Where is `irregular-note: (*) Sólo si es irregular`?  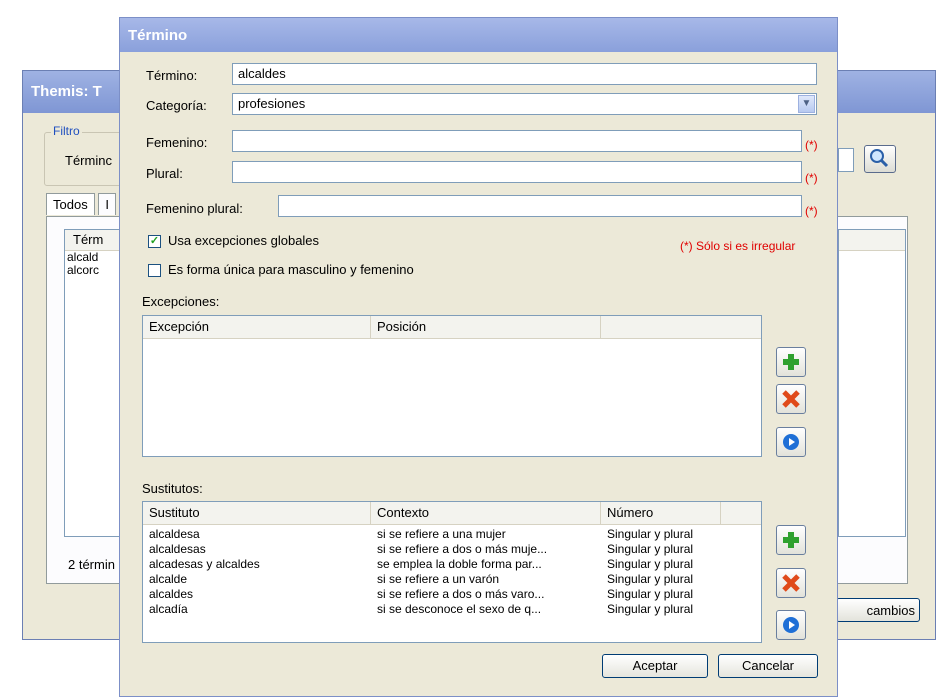
irregular-note: (*) Sólo si es irregular is located at coordinates (738, 246).